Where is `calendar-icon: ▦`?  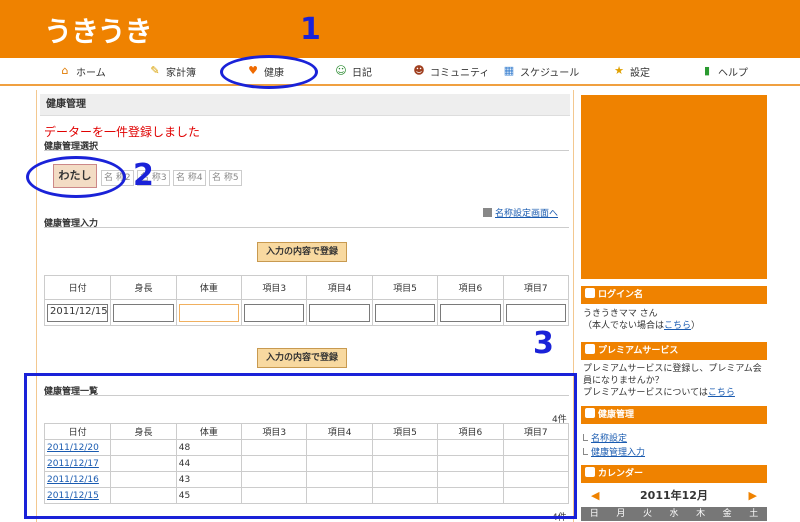
calendar-icon: ▦ is located at coordinates (509, 70).